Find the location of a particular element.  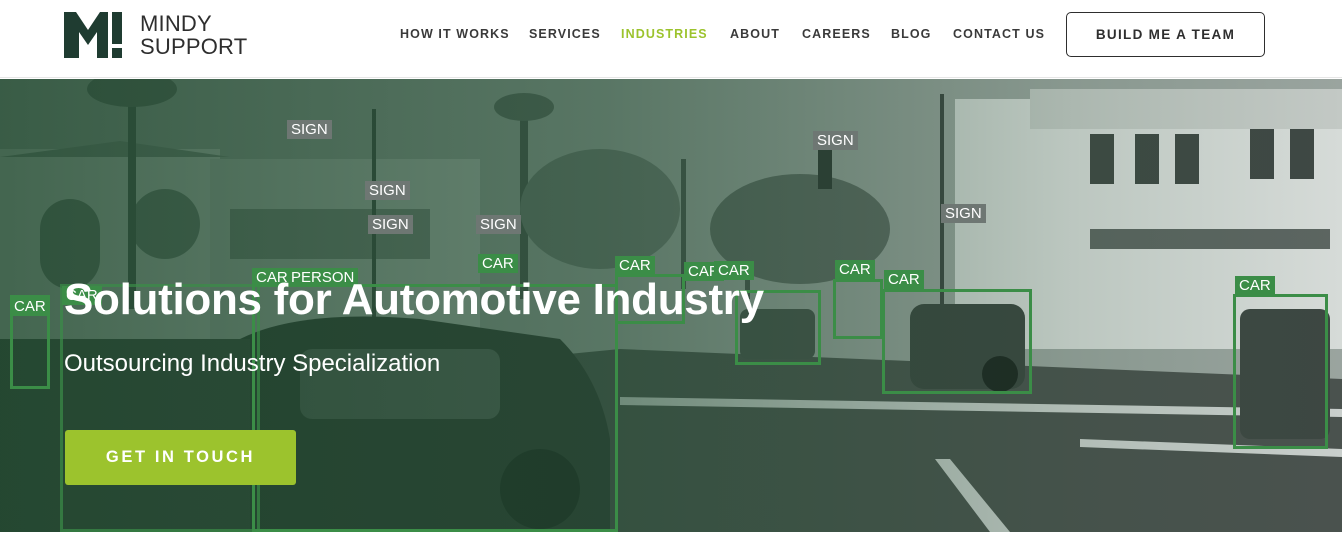

logo-wordmark: MINDY SUPPORT is located at coordinates (193, 35).